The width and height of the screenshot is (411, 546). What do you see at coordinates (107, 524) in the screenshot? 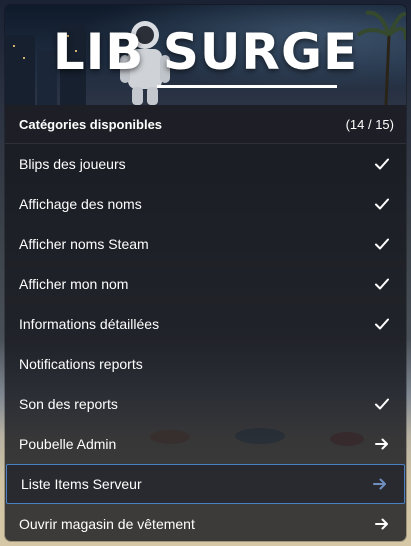
I see `menu-item-label: Ouvrir magasin de vêtement` at bounding box center [107, 524].